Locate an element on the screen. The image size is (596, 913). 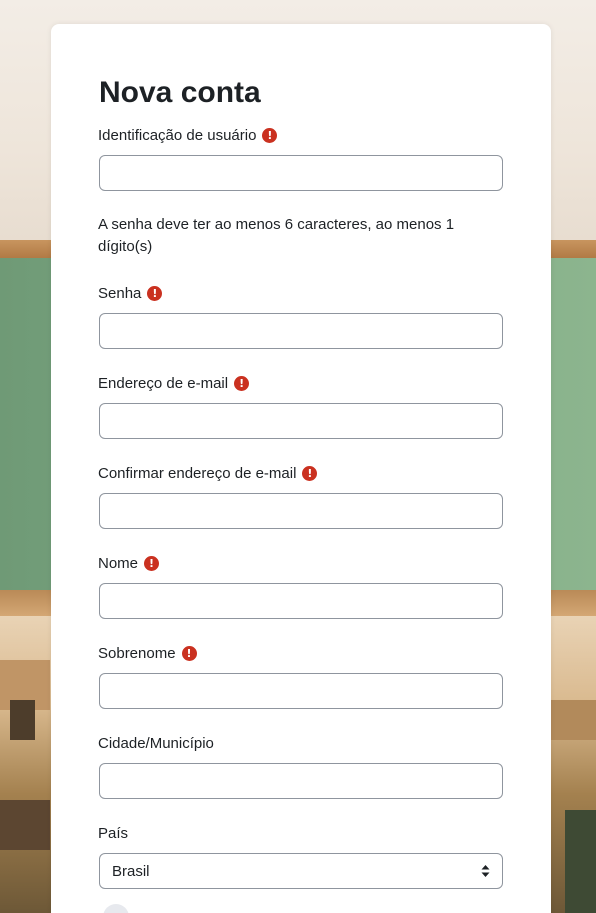
email-label-row: Endereço de e-mail ! is located at coordinates (174, 383).